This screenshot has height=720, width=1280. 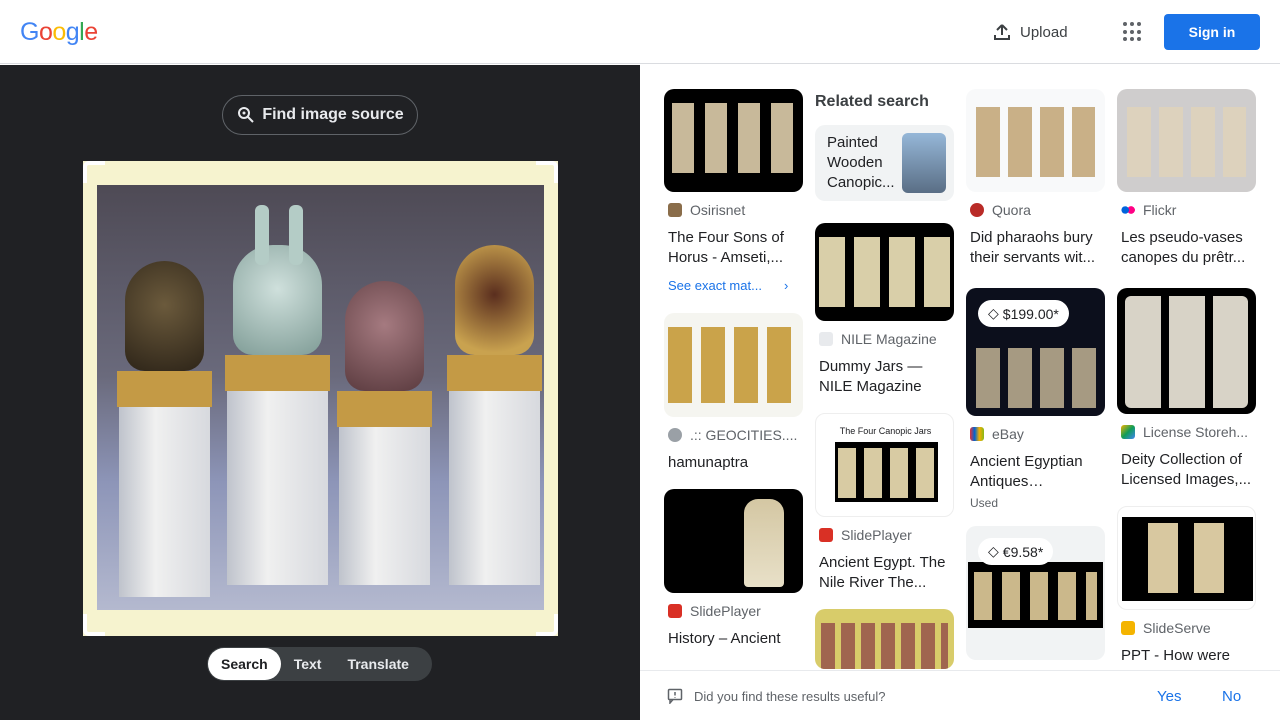 What do you see at coordinates (675, 696) in the screenshot?
I see `feedback-icon` at bounding box center [675, 696].